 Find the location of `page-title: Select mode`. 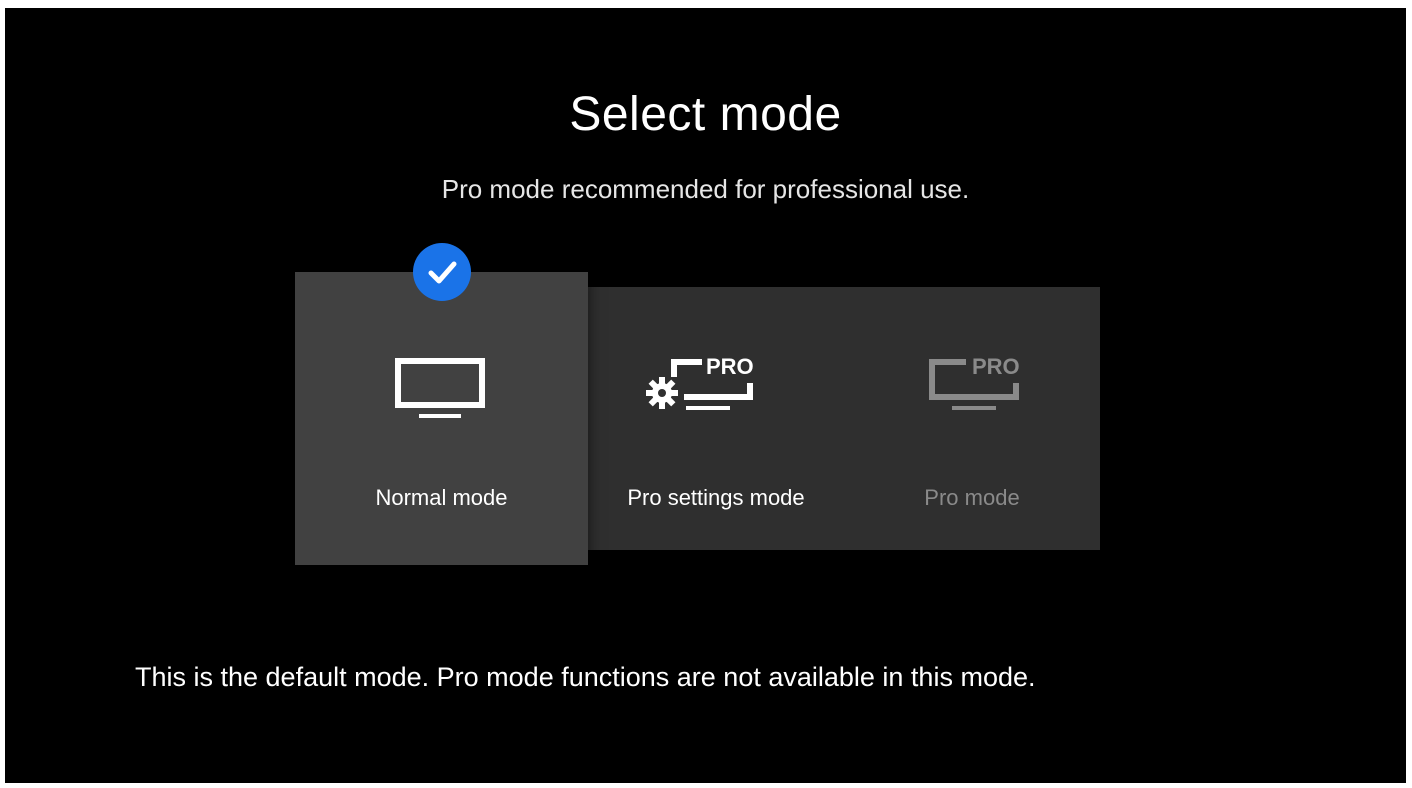

page-title: Select mode is located at coordinates (705, 114).